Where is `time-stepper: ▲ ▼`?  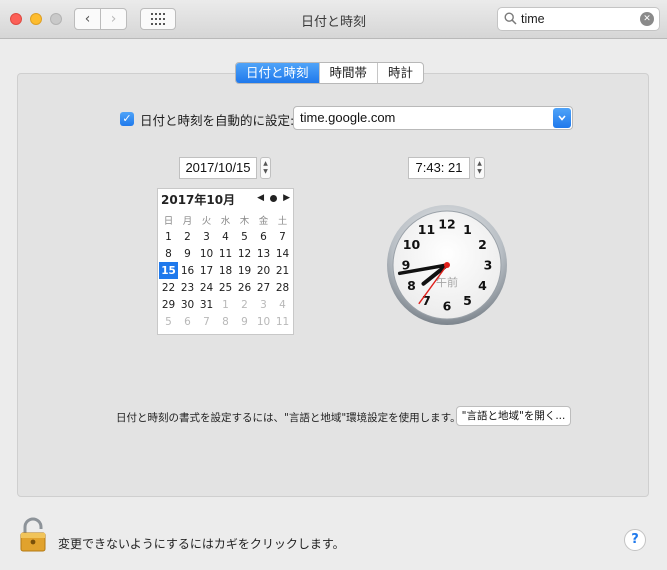 time-stepper: ▲ ▼ is located at coordinates (479, 168).